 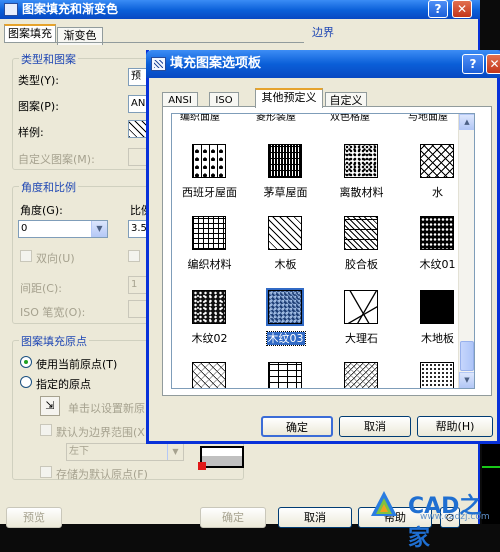 I want to click on tab-divider, so click(x=154, y=42).